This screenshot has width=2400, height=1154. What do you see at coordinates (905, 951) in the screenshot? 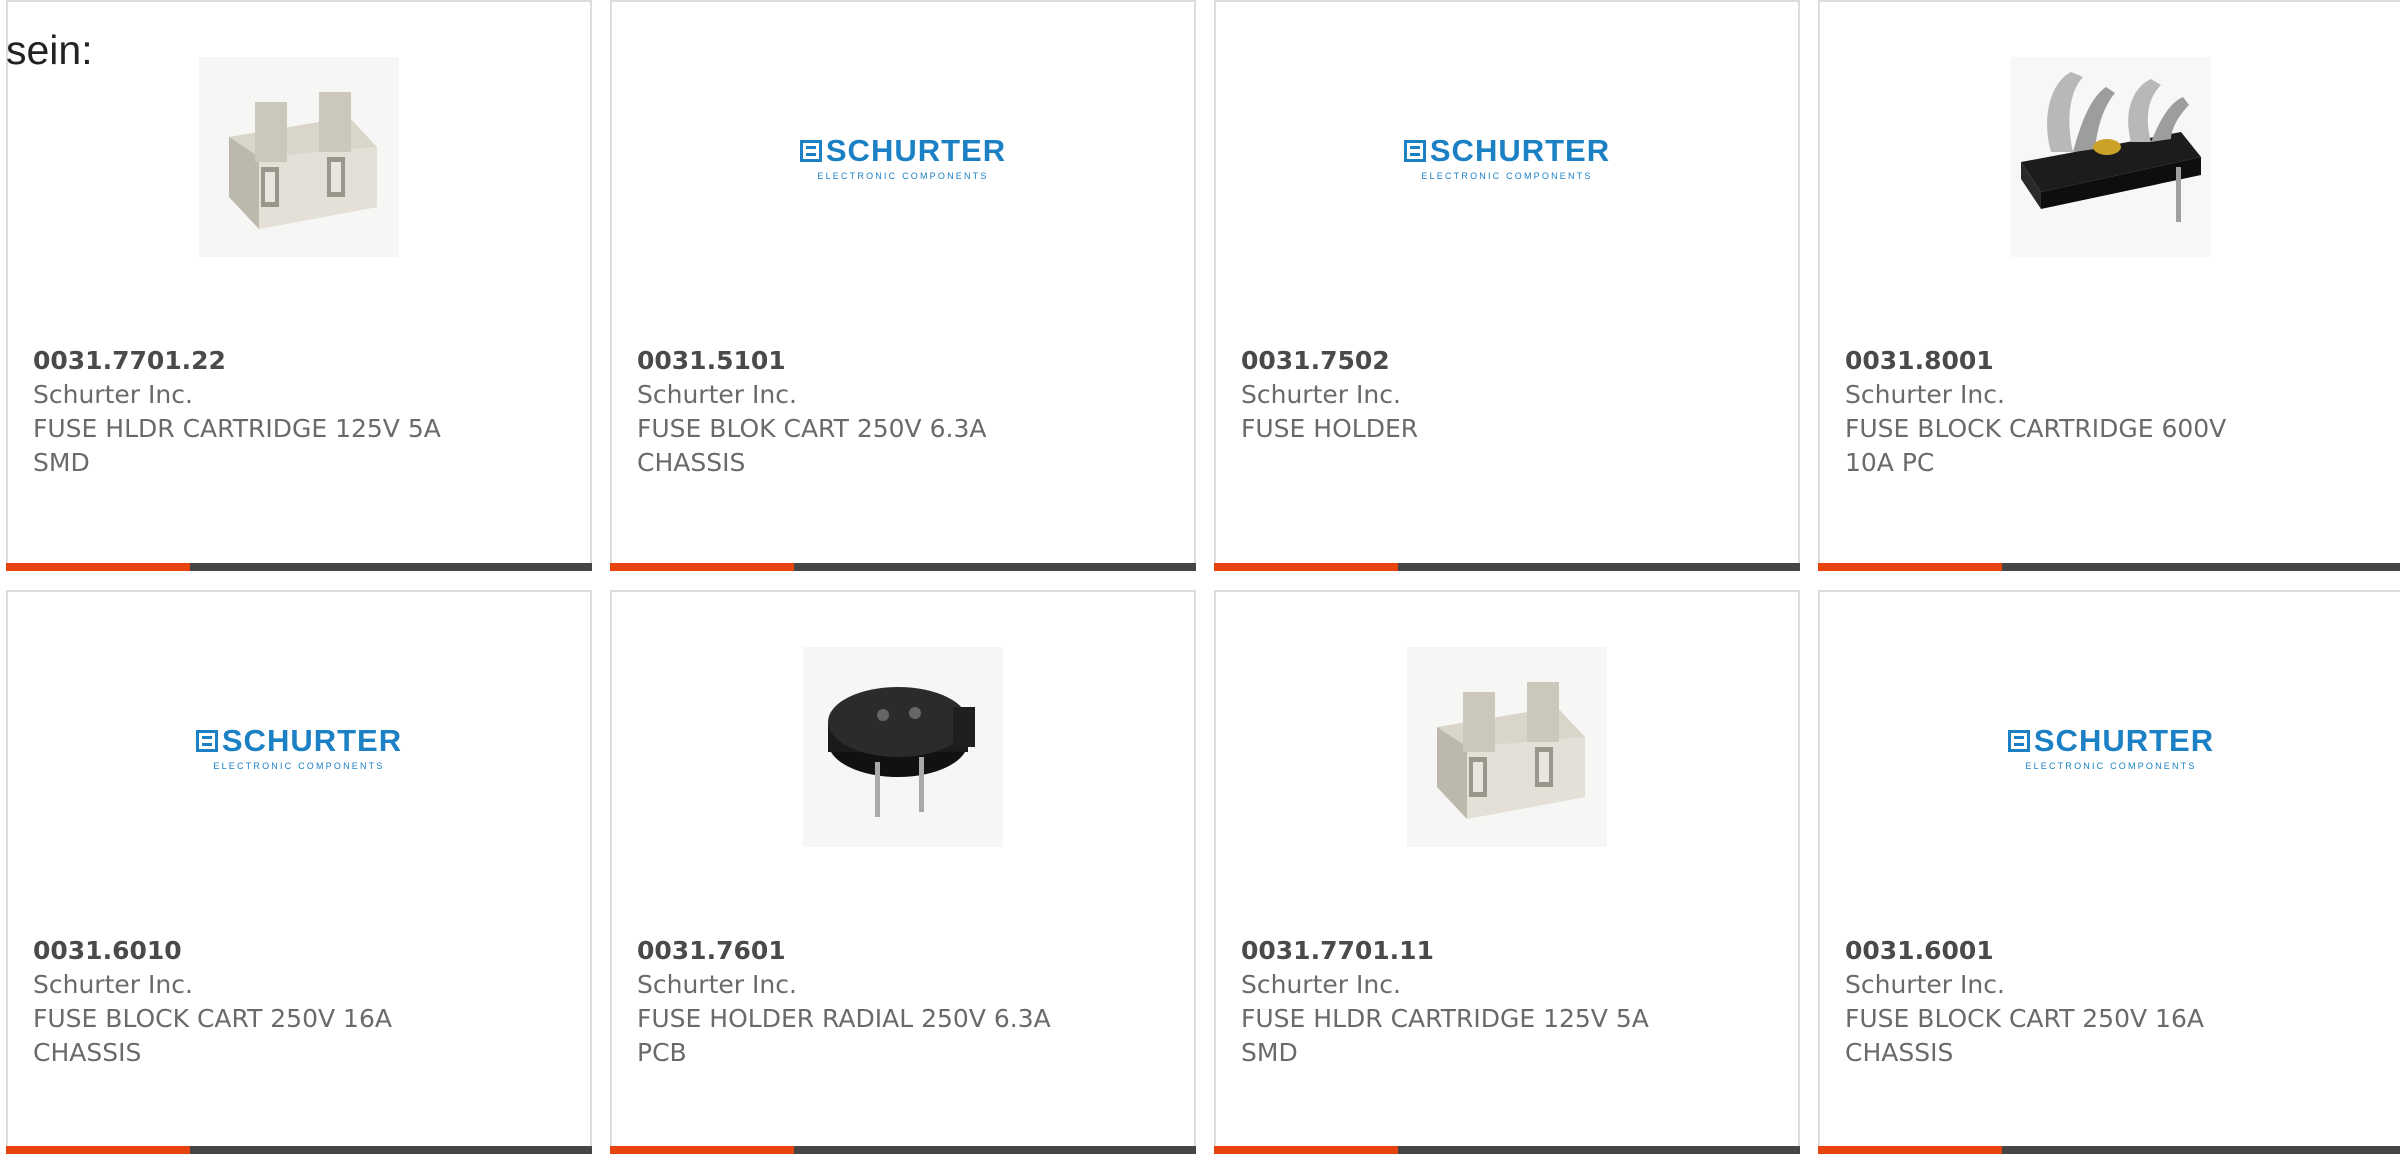
I see `part-number-link: 0031.7601` at bounding box center [905, 951].